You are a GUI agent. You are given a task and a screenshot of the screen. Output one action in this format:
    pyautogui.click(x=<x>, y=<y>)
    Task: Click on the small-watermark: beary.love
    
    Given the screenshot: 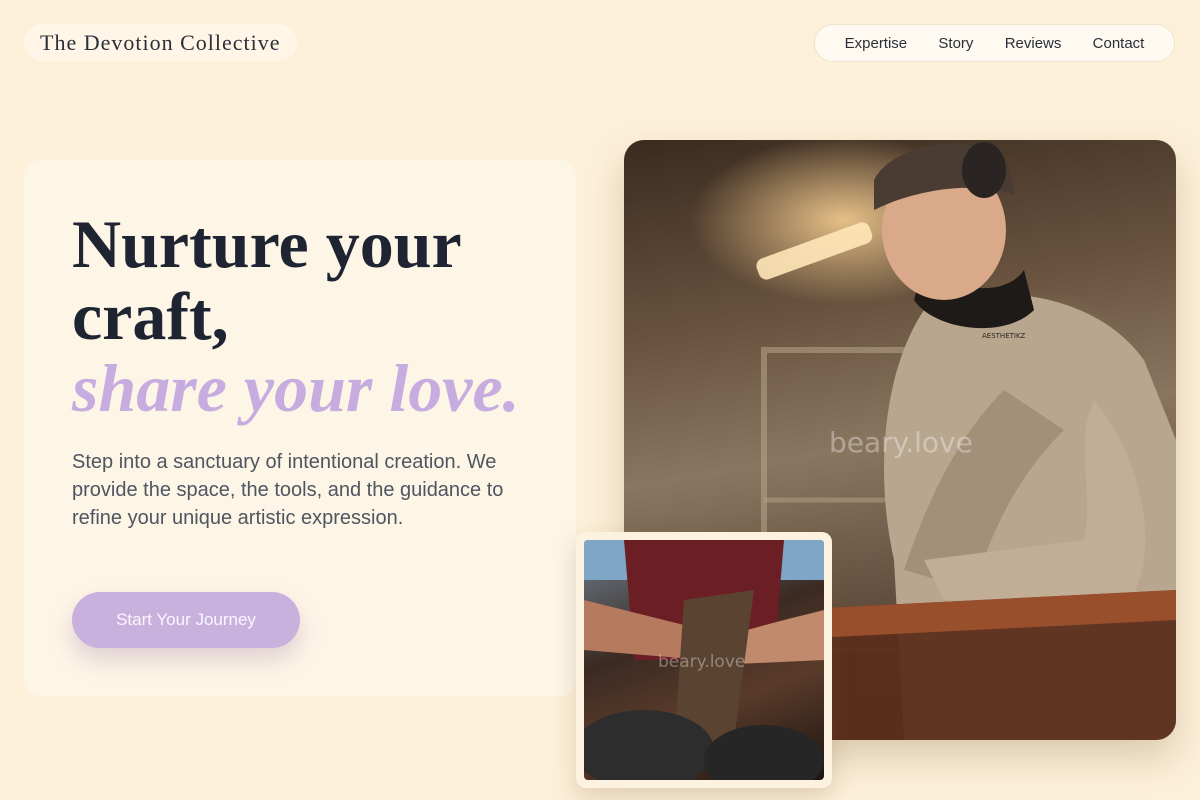 What is the action you would take?
    pyautogui.click(x=702, y=662)
    